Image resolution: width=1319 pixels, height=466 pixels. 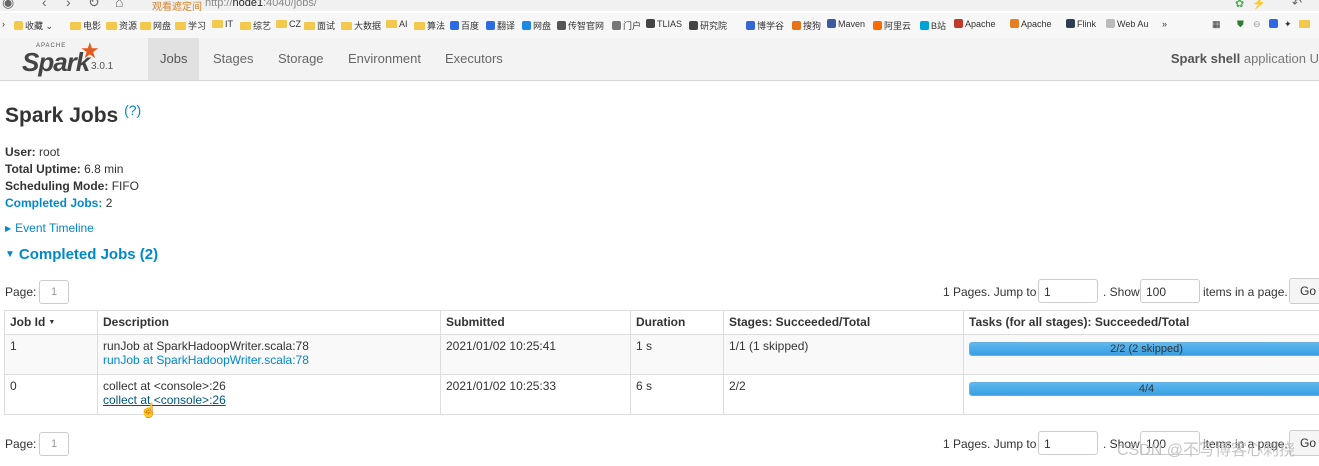 I want to click on tasks-cell: 2/2 (2 skipped), so click(x=1141, y=354).